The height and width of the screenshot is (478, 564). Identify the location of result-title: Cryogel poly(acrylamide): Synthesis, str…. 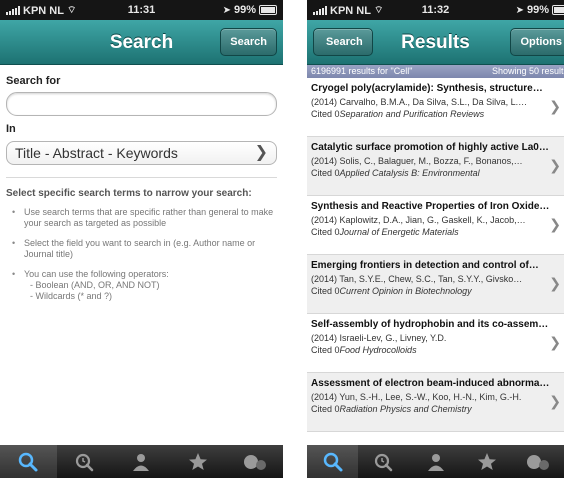
(427, 88).